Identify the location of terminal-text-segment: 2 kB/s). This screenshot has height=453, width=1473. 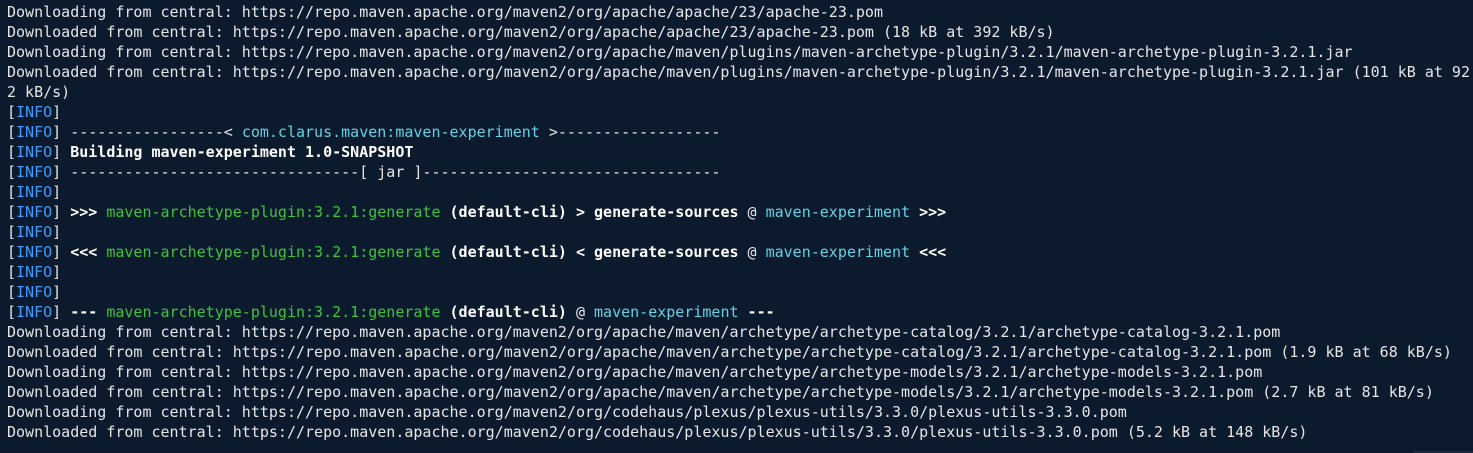
(39, 92).